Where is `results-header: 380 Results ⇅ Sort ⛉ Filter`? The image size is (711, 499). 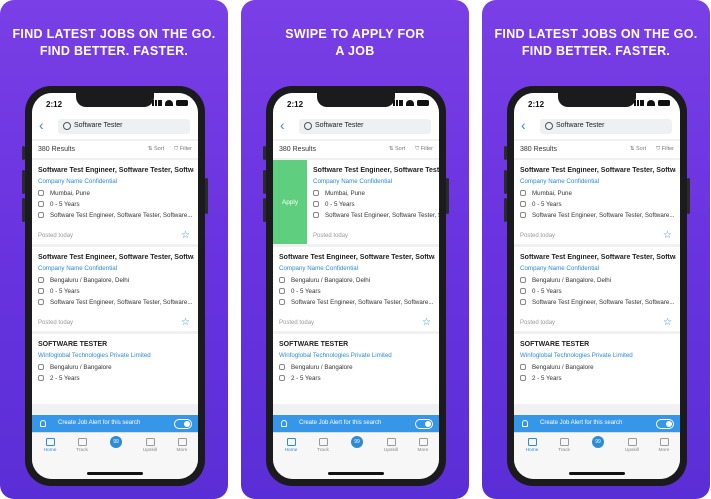 results-header: 380 Results ⇅ Sort ⛉ Filter is located at coordinates (115, 149).